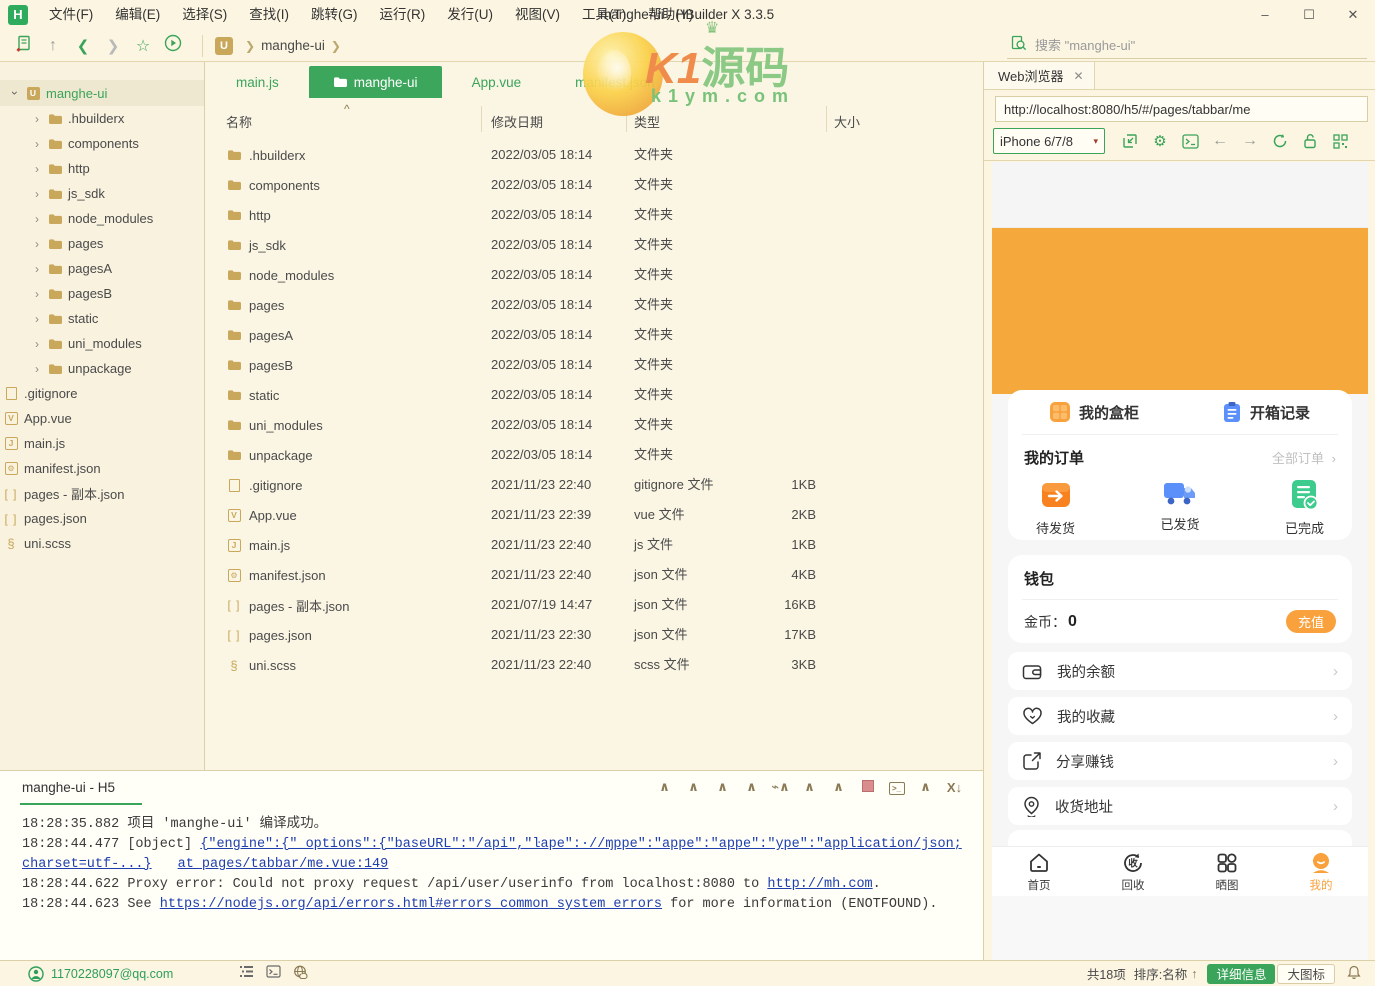 The height and width of the screenshot is (986, 1375). I want to click on editor-tab-manghe-ui: manghe-ui, so click(375, 82).